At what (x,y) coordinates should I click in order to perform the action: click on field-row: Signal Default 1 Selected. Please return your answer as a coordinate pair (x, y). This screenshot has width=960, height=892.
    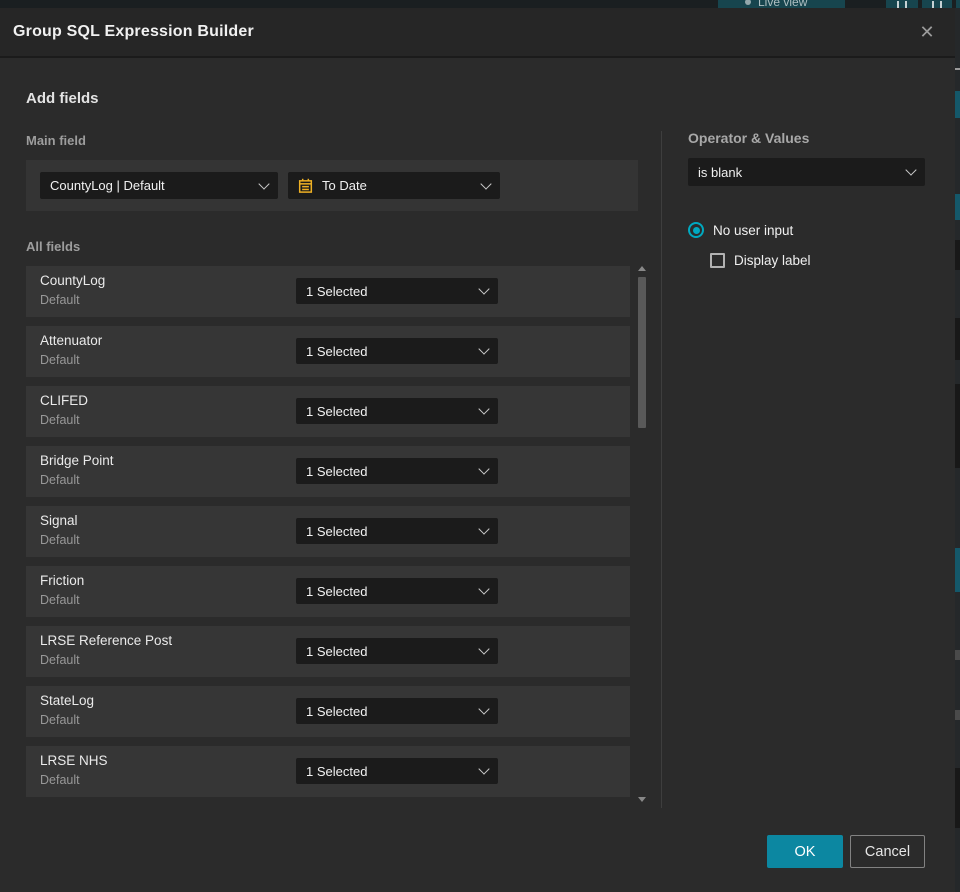
    Looking at the image, I should click on (328, 531).